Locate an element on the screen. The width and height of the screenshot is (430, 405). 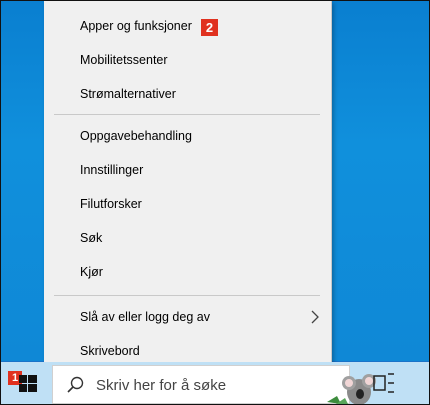
menu-item-label: Innstillinger is located at coordinates (112, 170).